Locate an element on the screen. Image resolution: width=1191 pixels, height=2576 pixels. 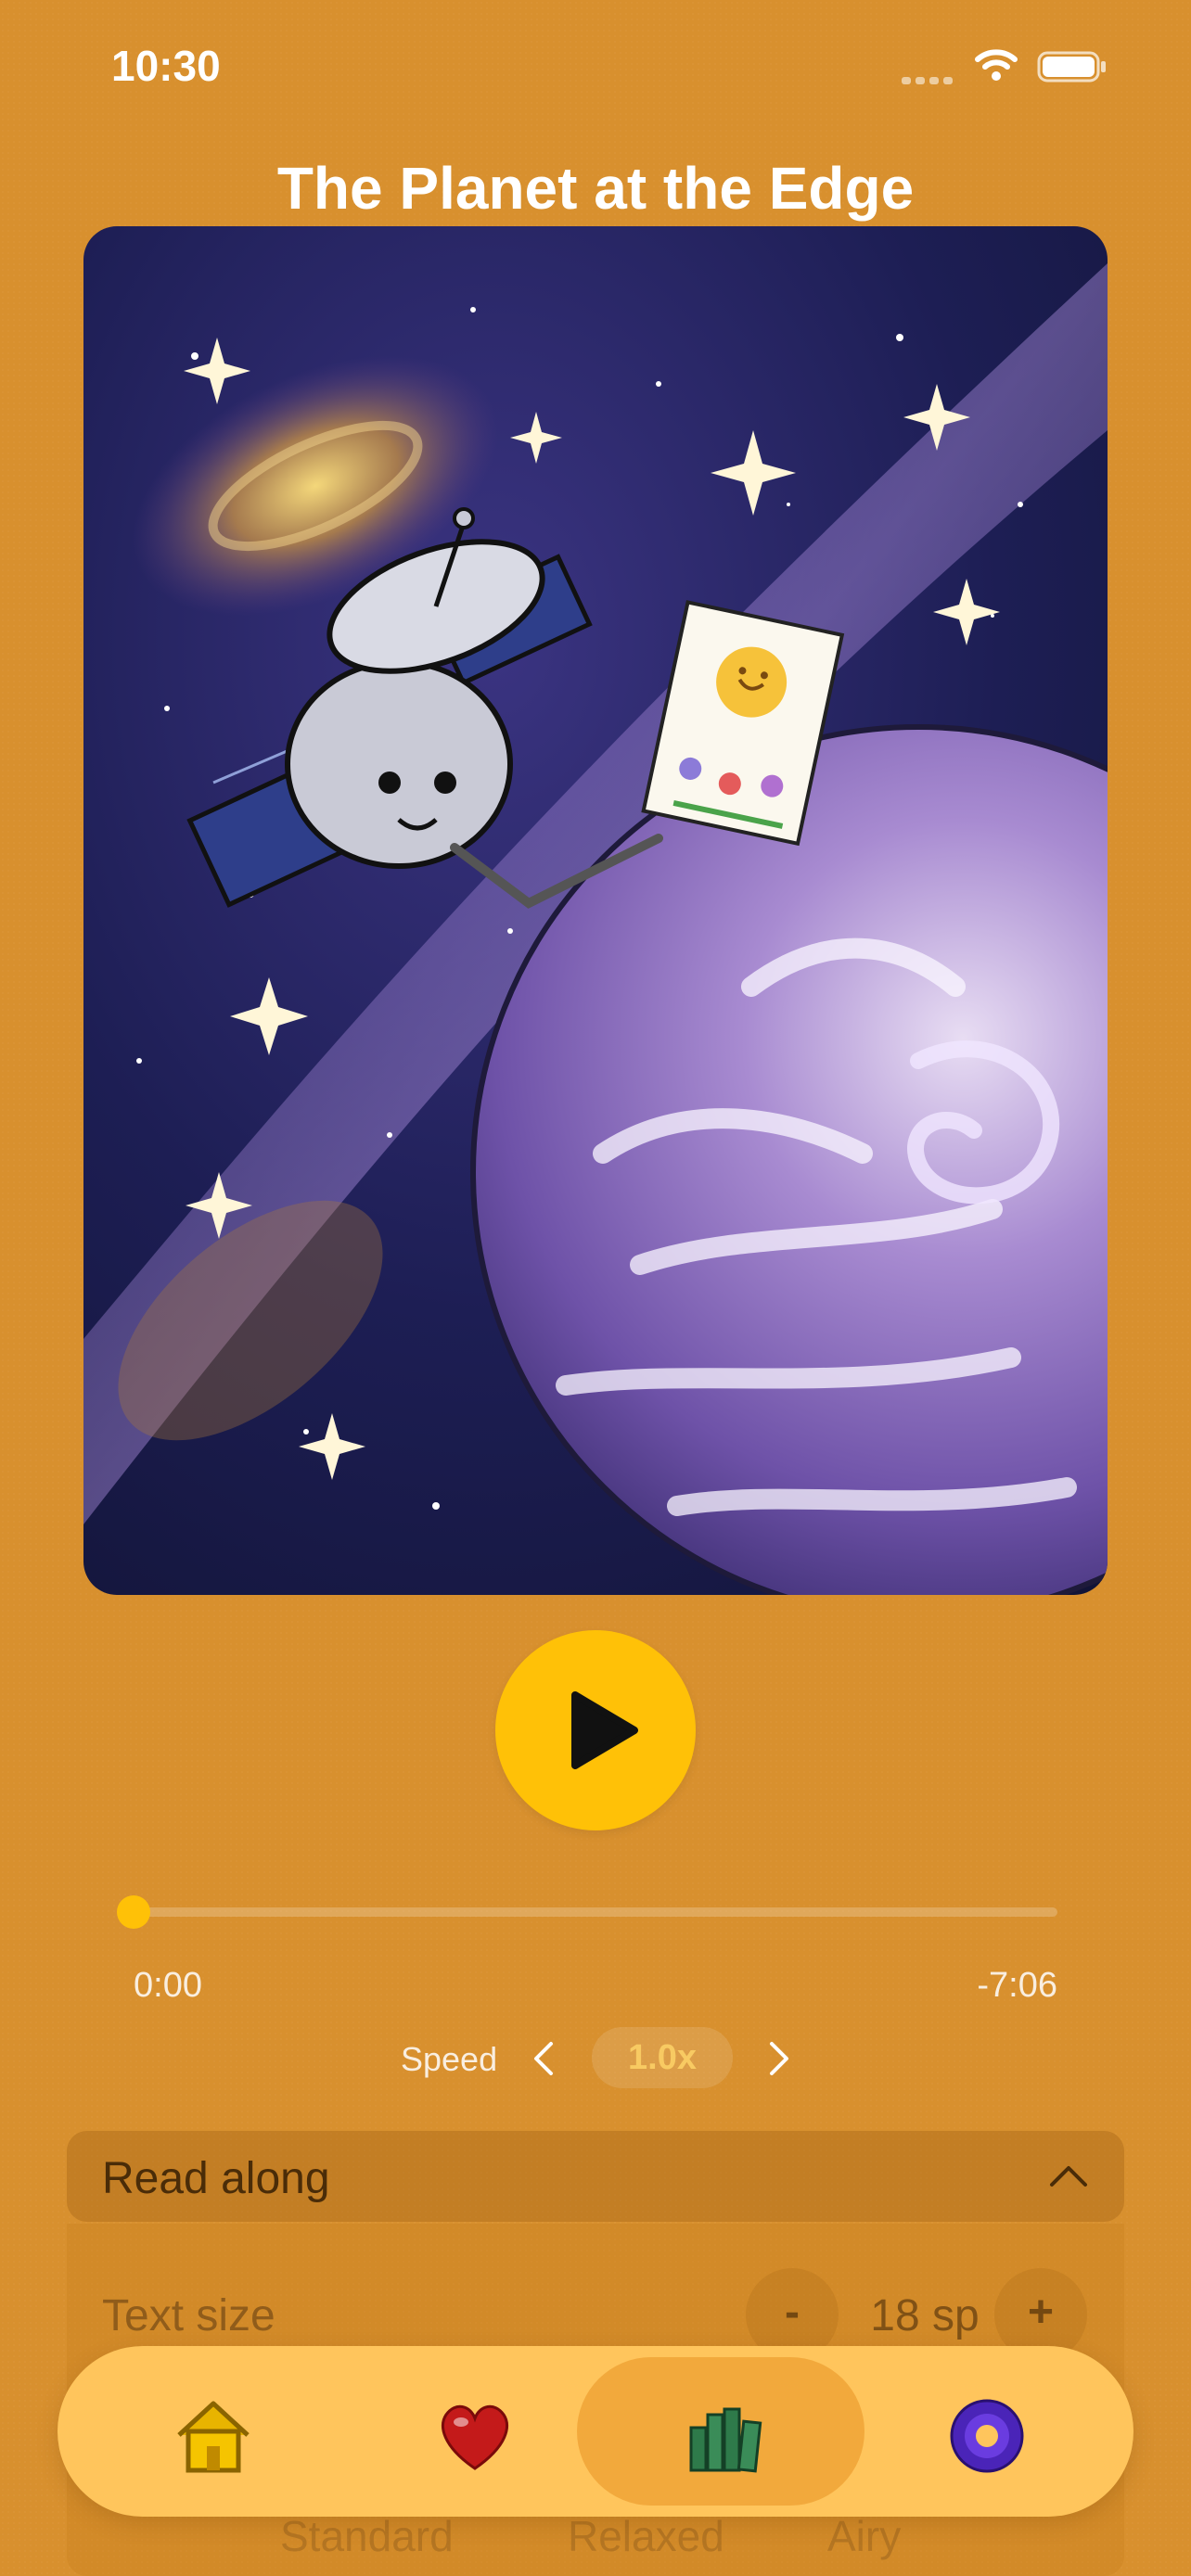
font-option-standard: Standard is located at coordinates (367, 2536).